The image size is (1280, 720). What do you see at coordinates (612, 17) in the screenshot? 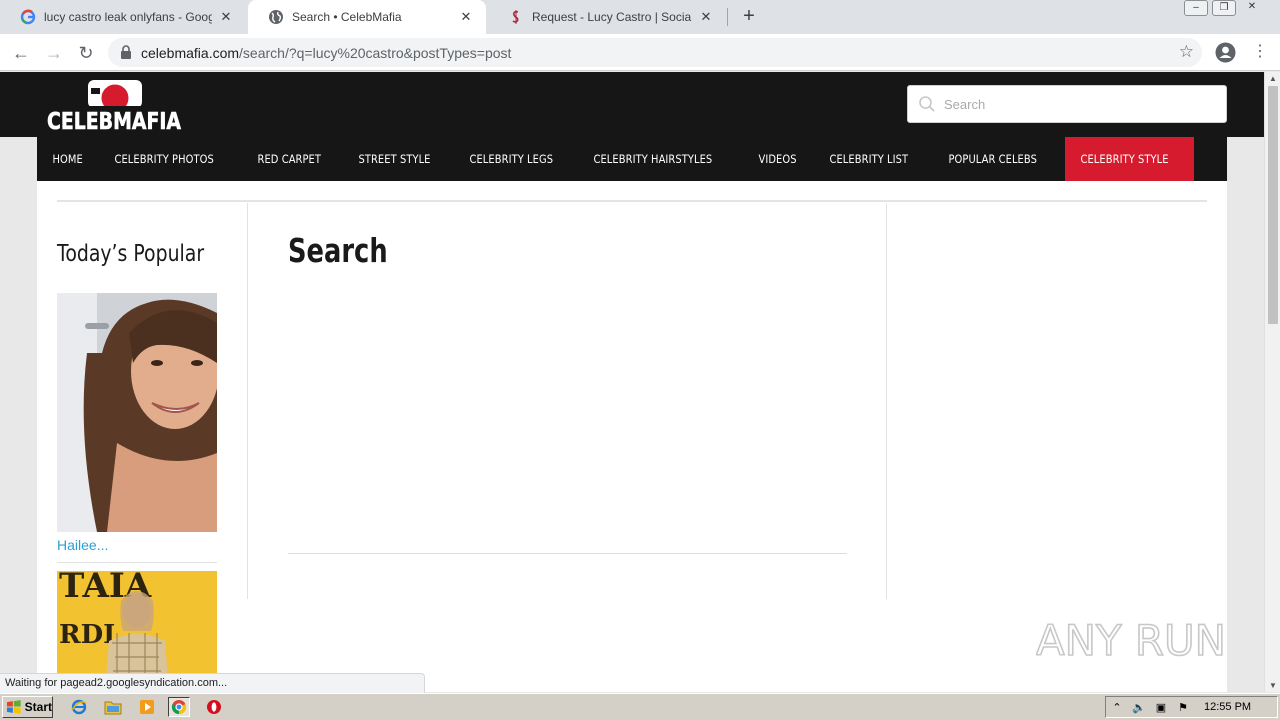
I see `tab-title: Request - Lucy Castro | Social Media` at bounding box center [612, 17].